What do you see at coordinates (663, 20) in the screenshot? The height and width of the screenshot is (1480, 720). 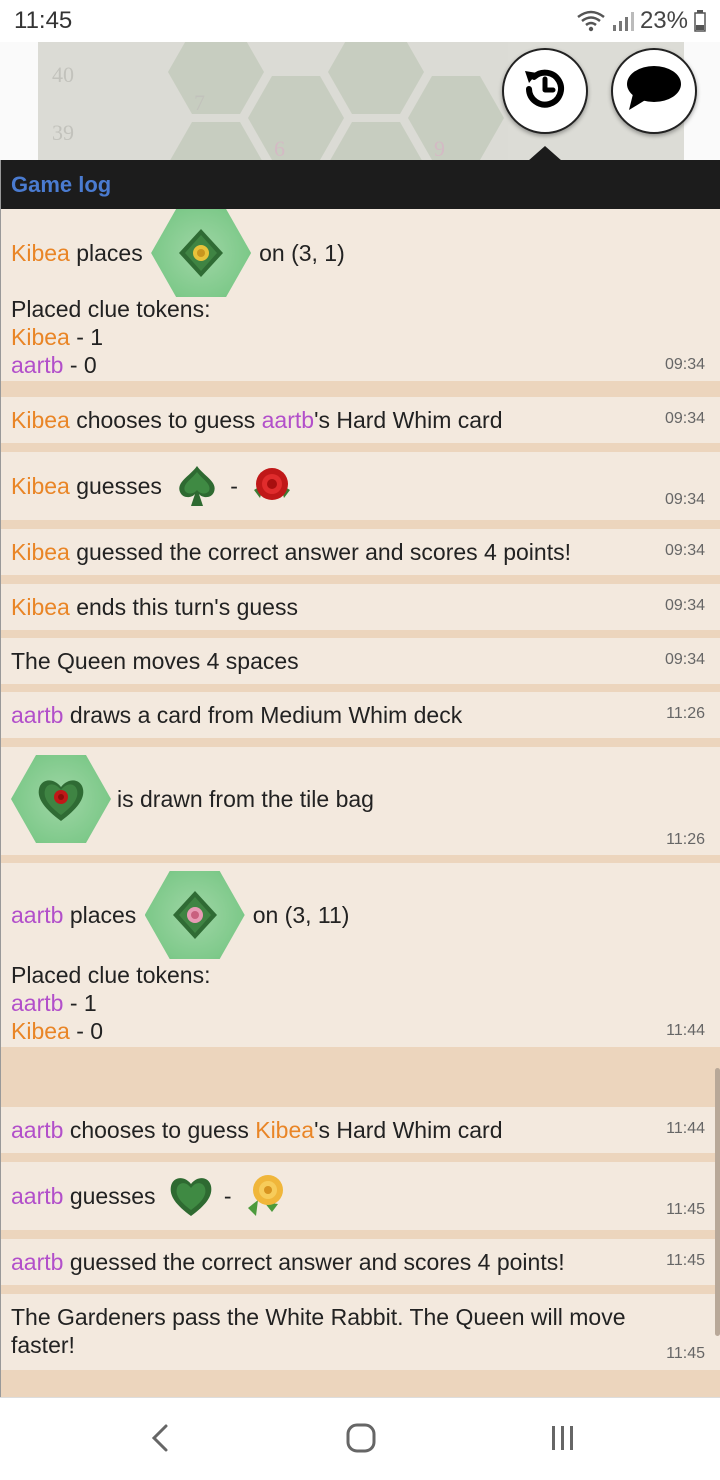 I see `battery-percent: 23%` at bounding box center [663, 20].